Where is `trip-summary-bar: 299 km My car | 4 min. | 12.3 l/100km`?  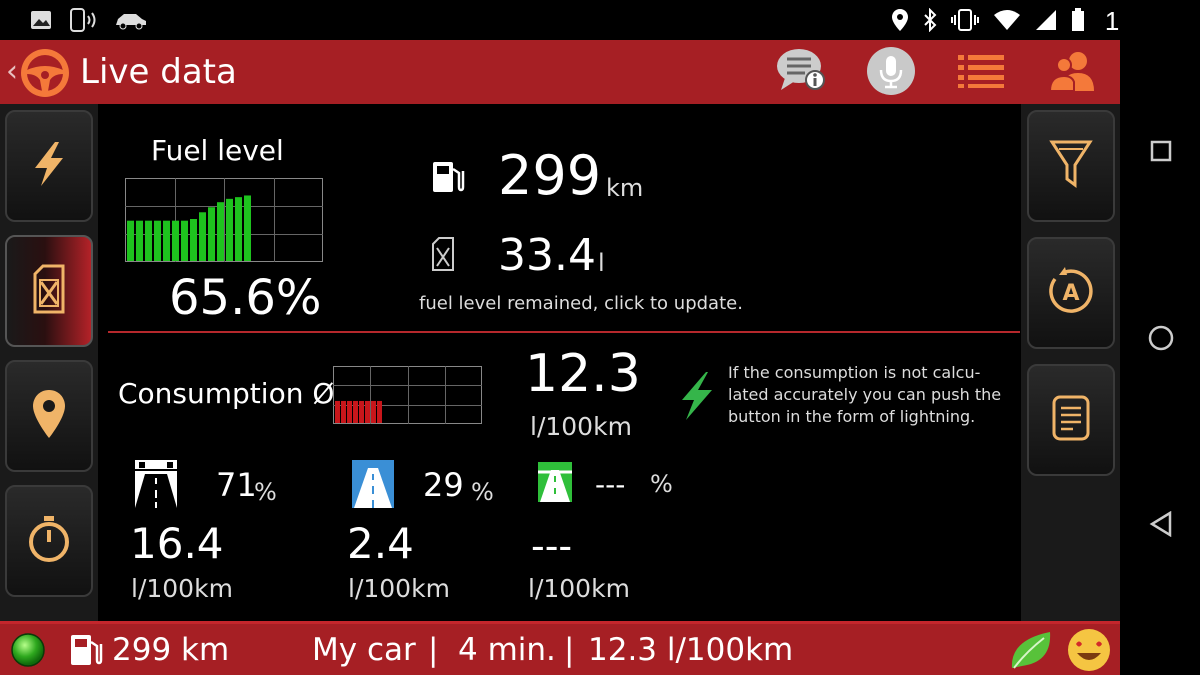
trip-summary-bar: 299 km My car | 4 min. | 12.3 l/100km is located at coordinates (560, 648).